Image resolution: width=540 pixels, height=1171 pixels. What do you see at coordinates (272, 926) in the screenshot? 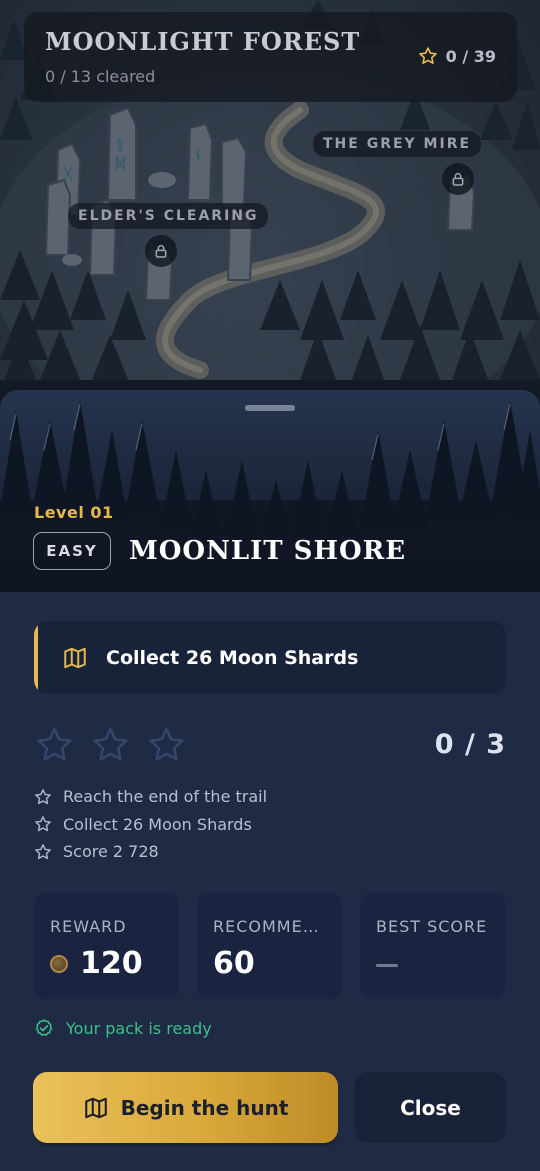
I see `recommended-label: RECOMMENDED` at bounding box center [272, 926].